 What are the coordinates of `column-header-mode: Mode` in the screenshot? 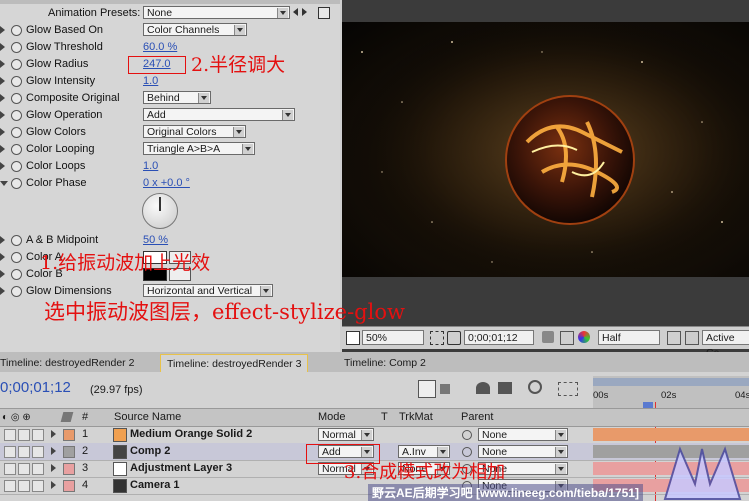 It's located at (332, 417).